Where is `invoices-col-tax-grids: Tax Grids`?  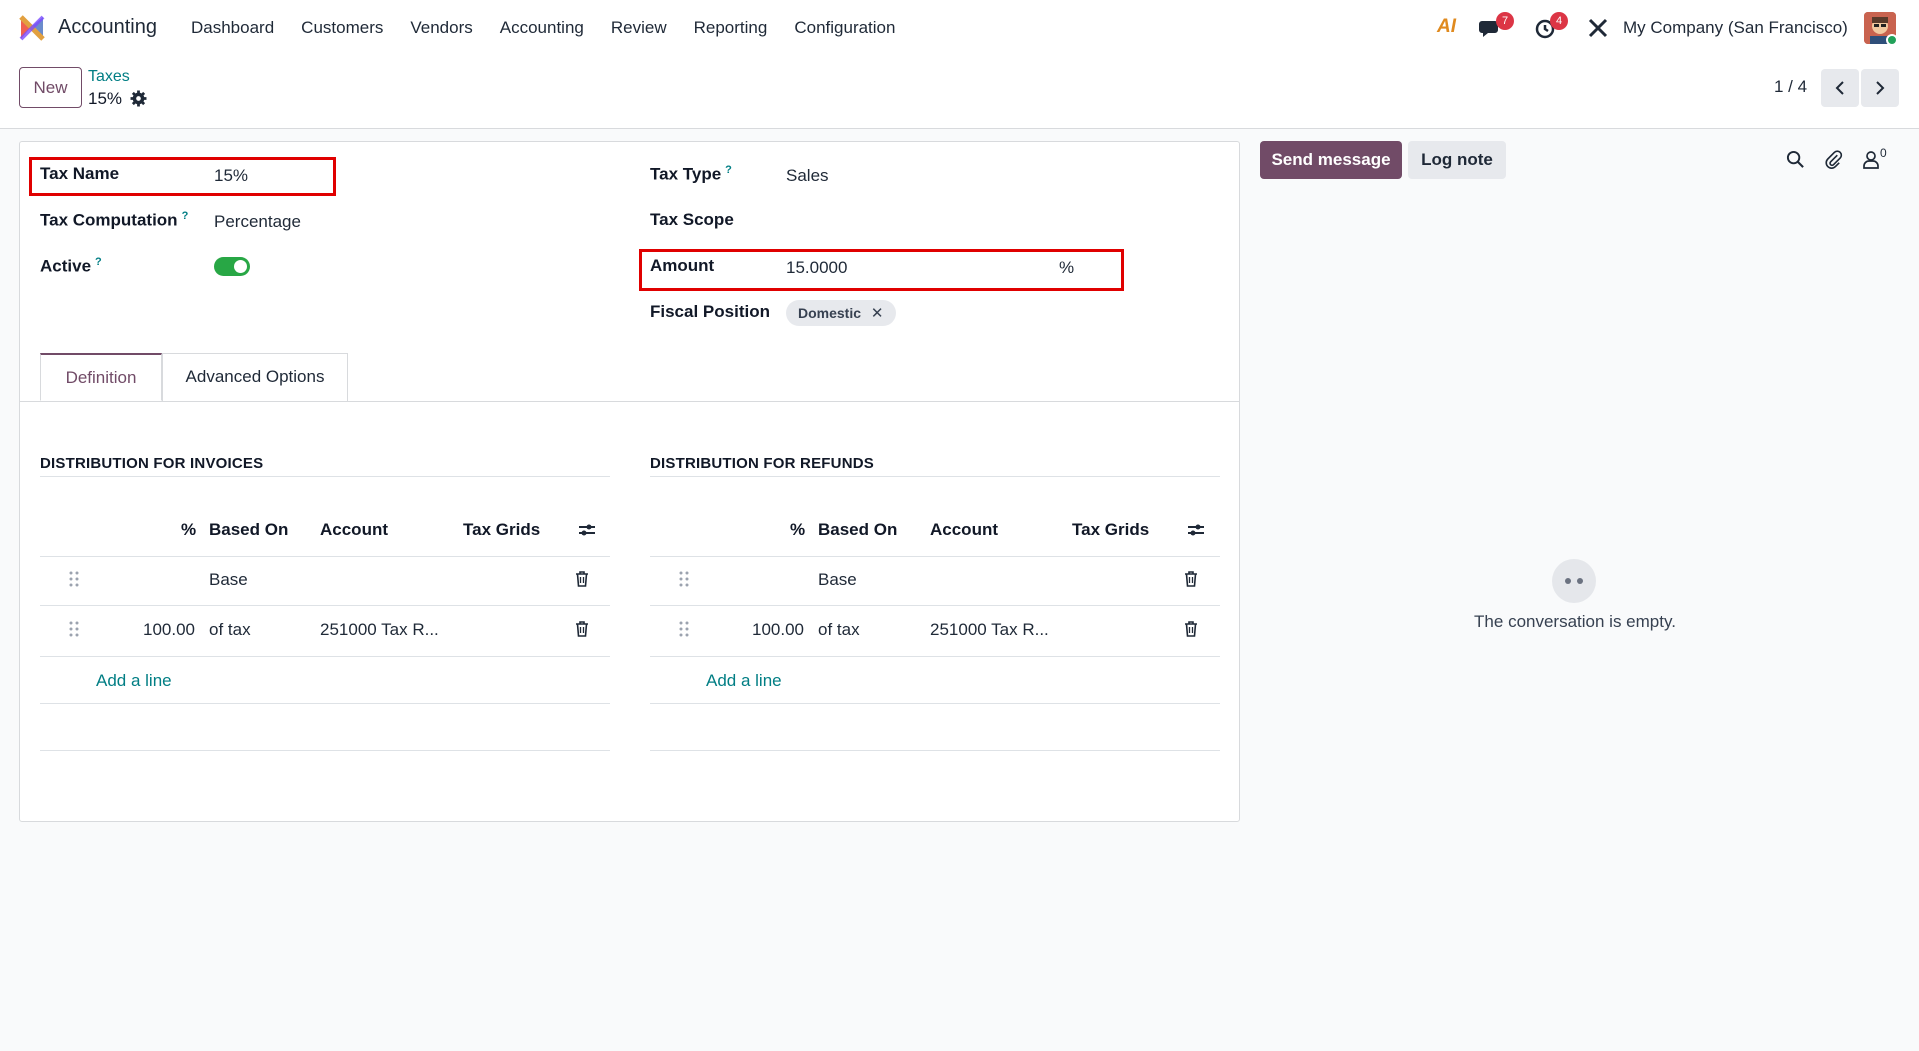
invoices-col-tax-grids: Tax Grids is located at coordinates (501, 530).